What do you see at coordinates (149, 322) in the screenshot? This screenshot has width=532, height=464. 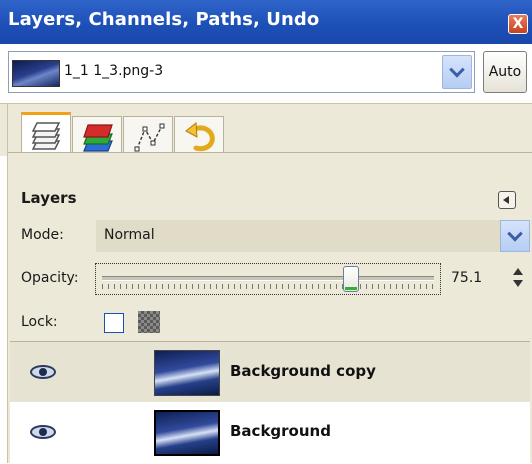 I see `lock-alpha-icon` at bounding box center [149, 322].